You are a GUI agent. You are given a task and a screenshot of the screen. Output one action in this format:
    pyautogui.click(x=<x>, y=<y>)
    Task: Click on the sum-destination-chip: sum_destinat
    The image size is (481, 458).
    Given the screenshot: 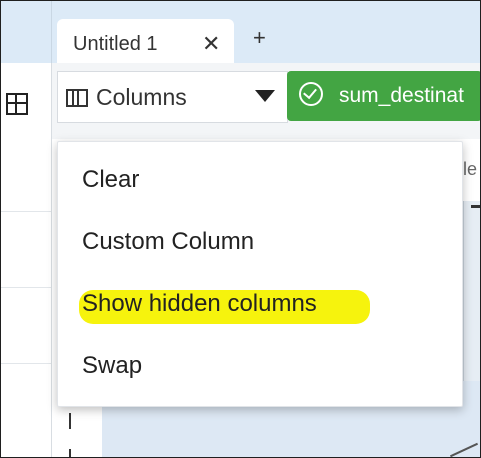 What is the action you would take?
    pyautogui.click(x=383, y=96)
    